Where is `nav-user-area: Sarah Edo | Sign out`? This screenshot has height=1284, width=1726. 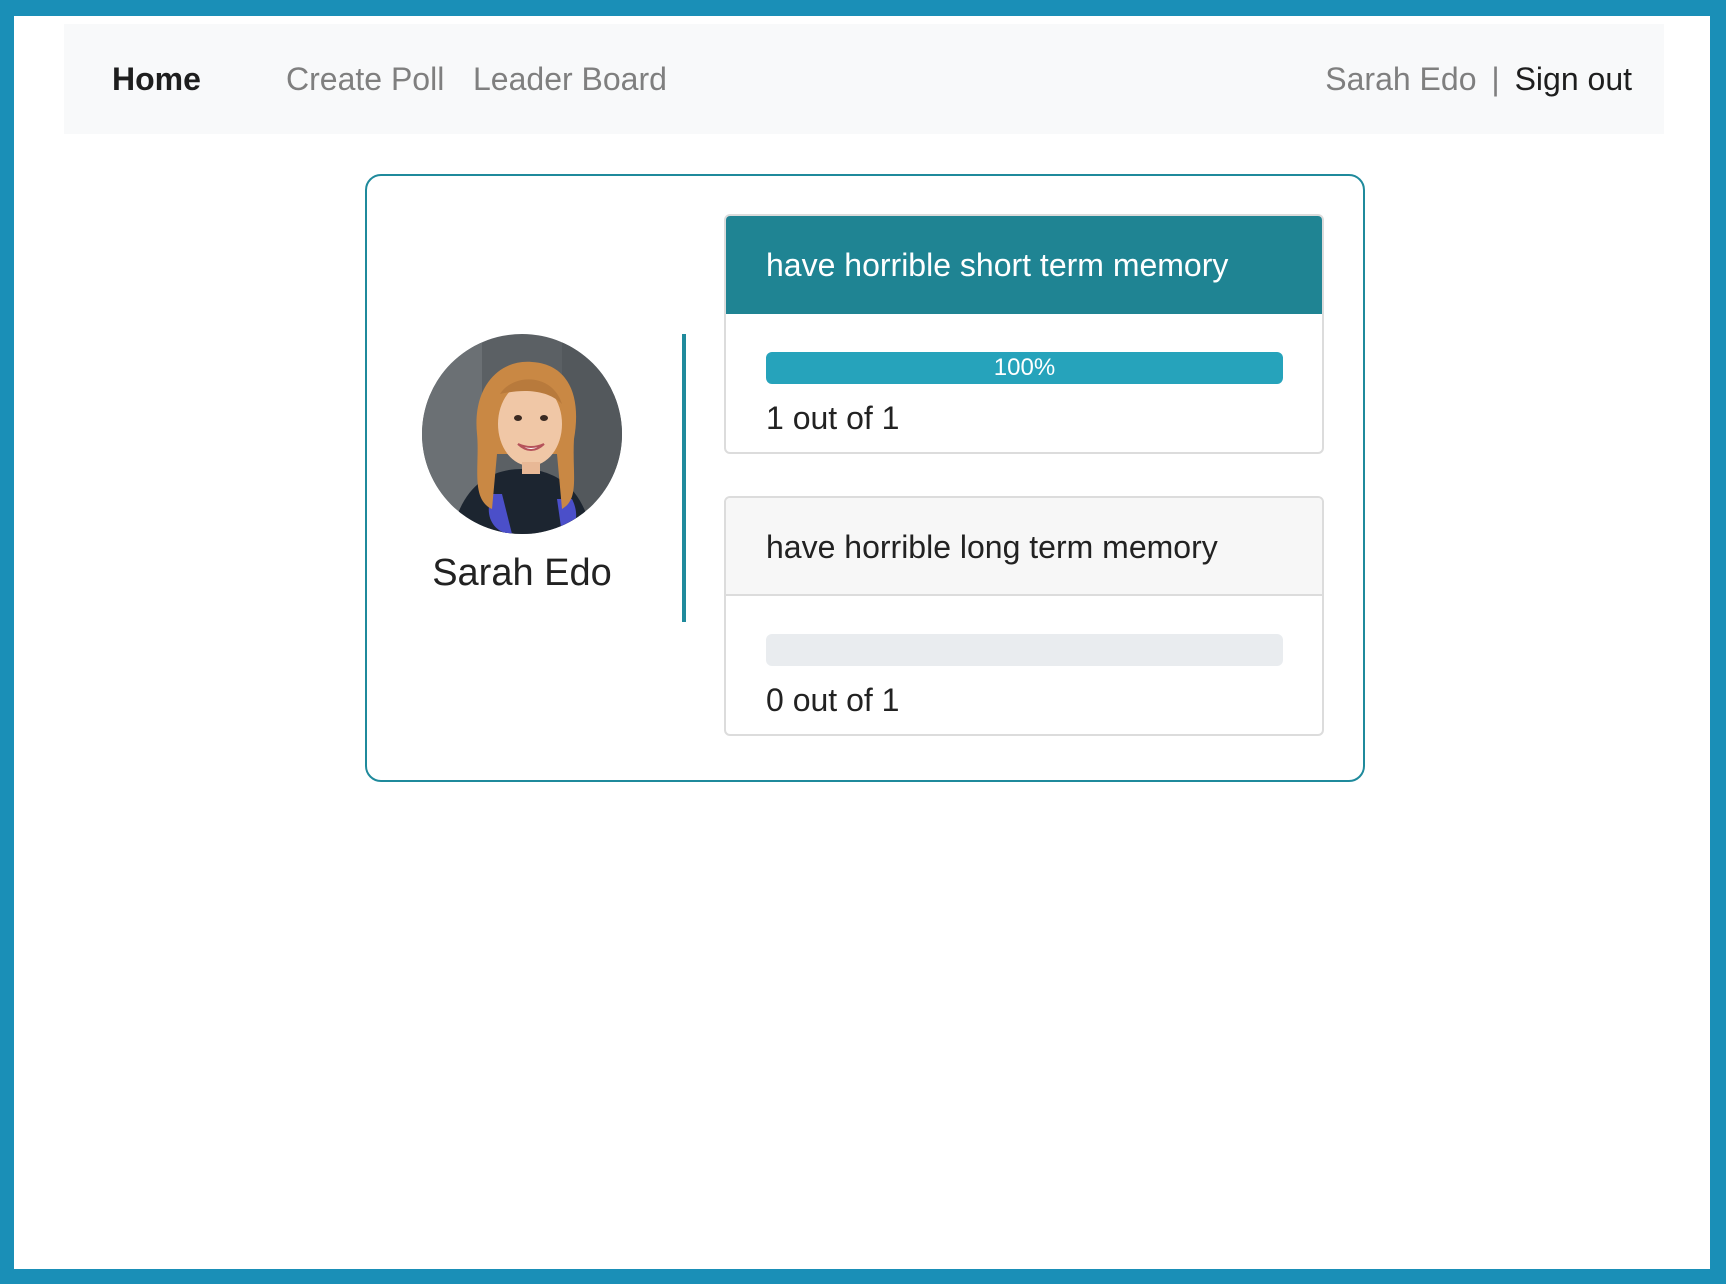
nav-user-area: Sarah Edo | Sign out is located at coordinates (1478, 79).